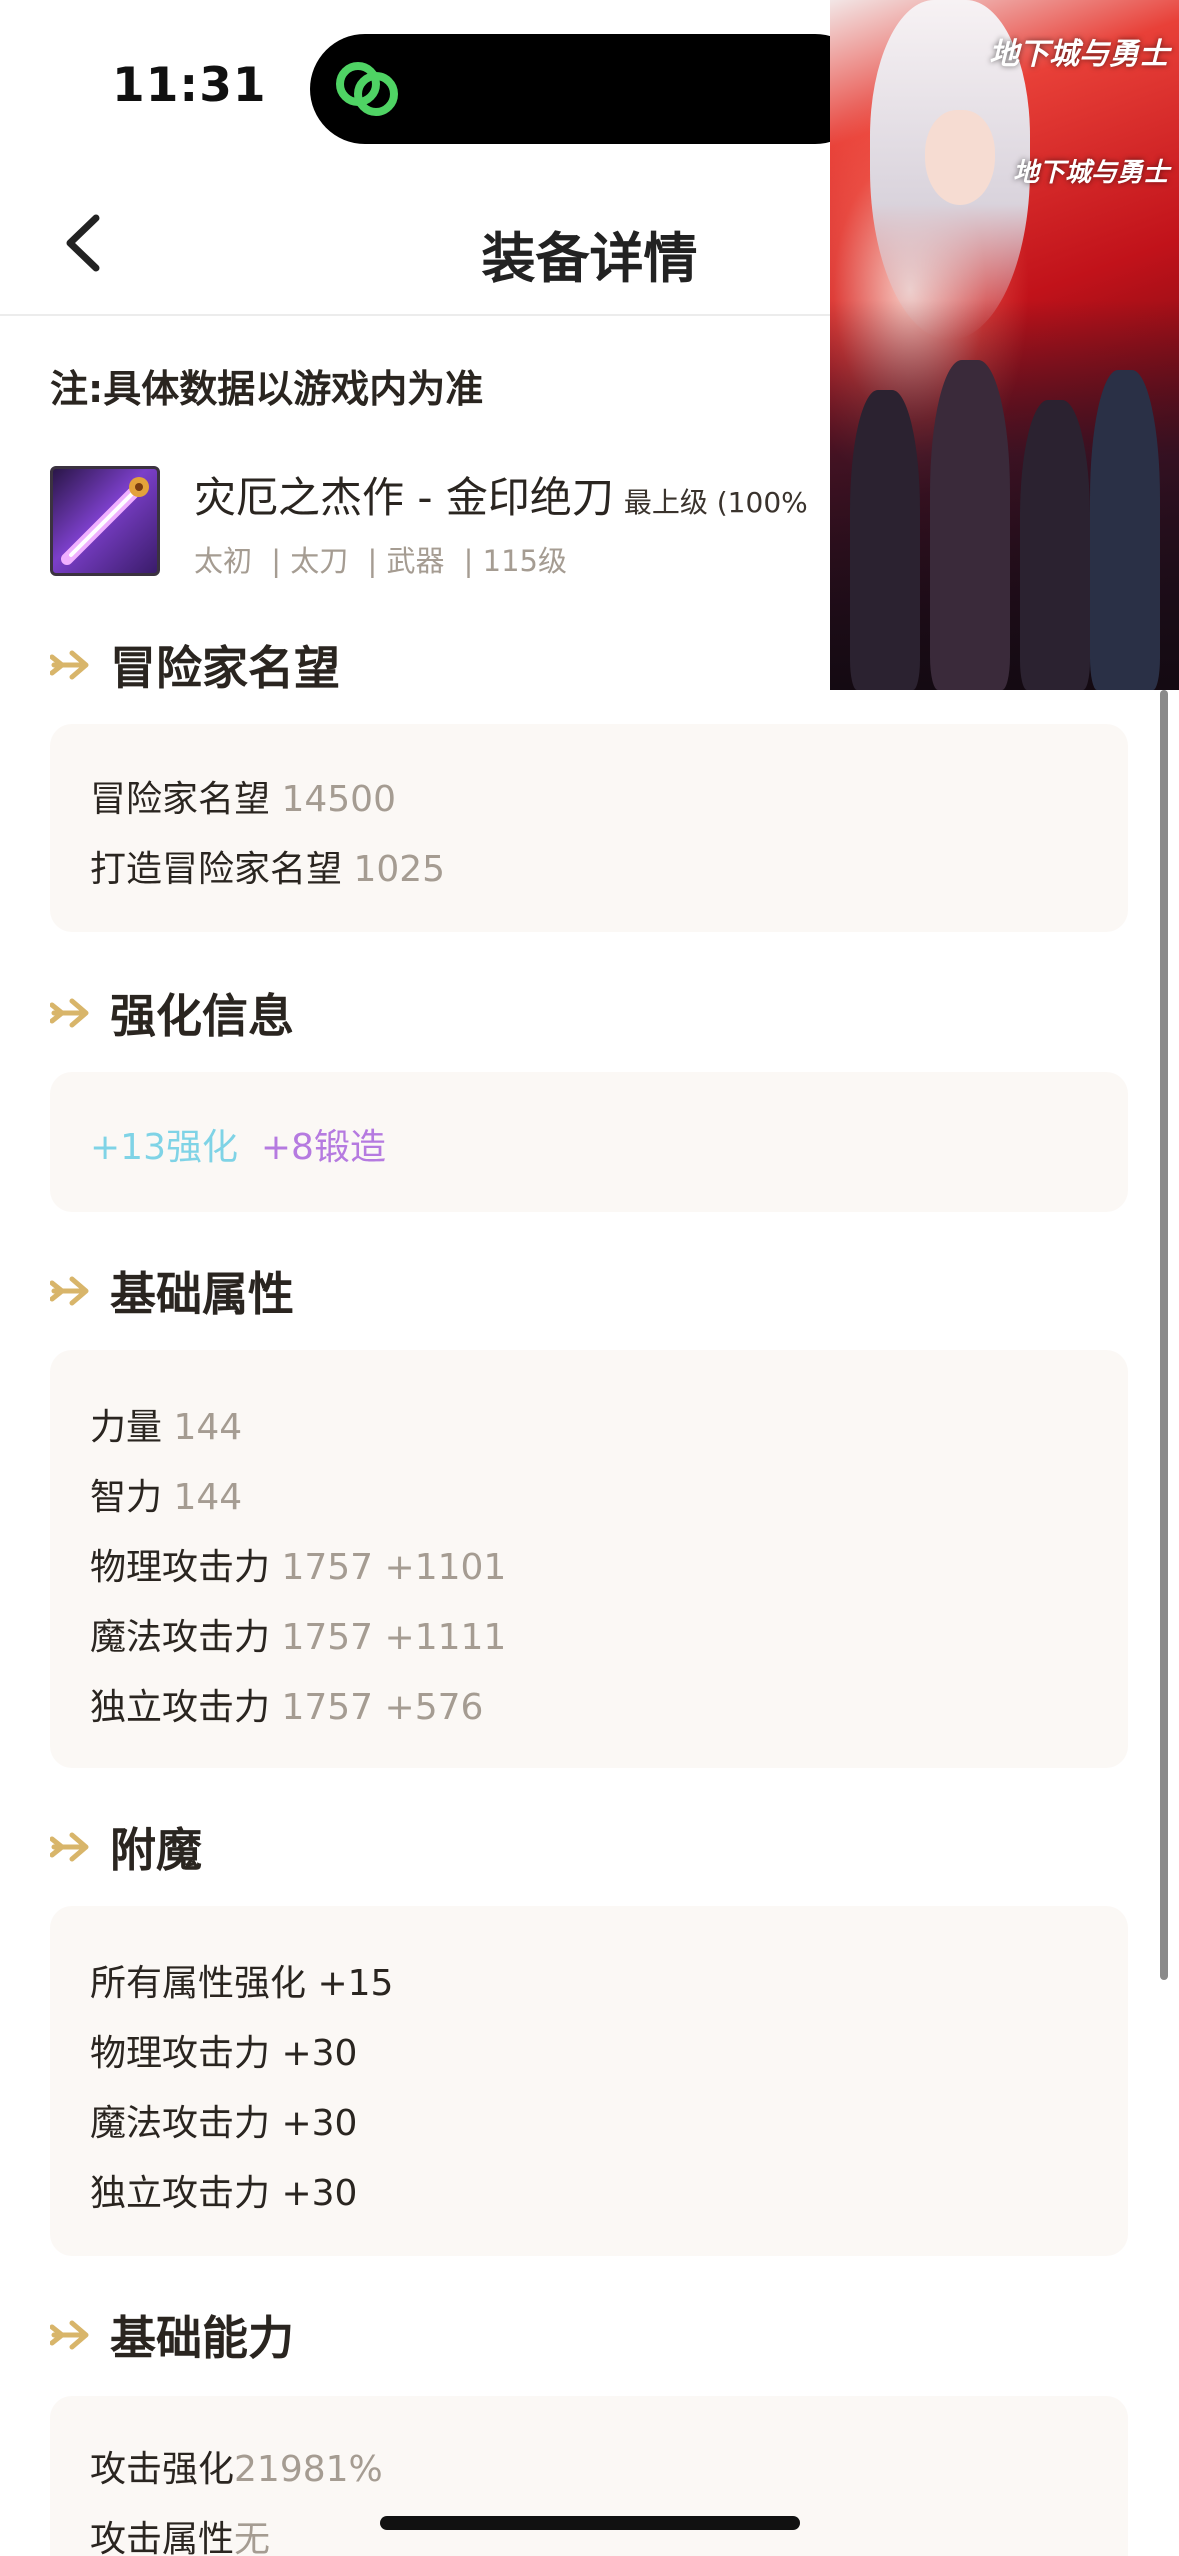 This screenshot has height=2556, width=1179. I want to click on row-value: 无, so click(252, 2537).